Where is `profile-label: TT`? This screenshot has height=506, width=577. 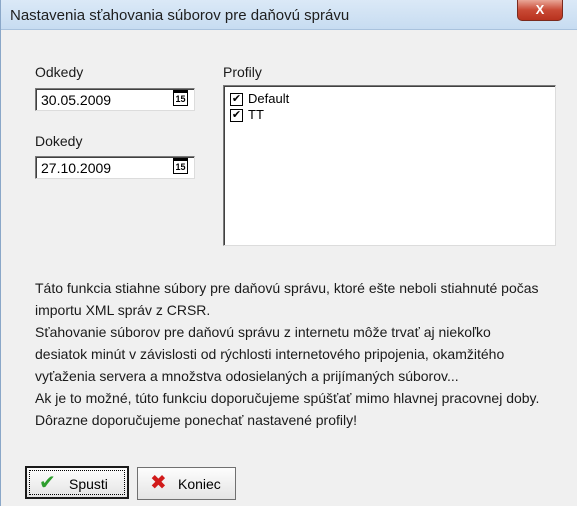
profile-label: TT is located at coordinates (256, 114).